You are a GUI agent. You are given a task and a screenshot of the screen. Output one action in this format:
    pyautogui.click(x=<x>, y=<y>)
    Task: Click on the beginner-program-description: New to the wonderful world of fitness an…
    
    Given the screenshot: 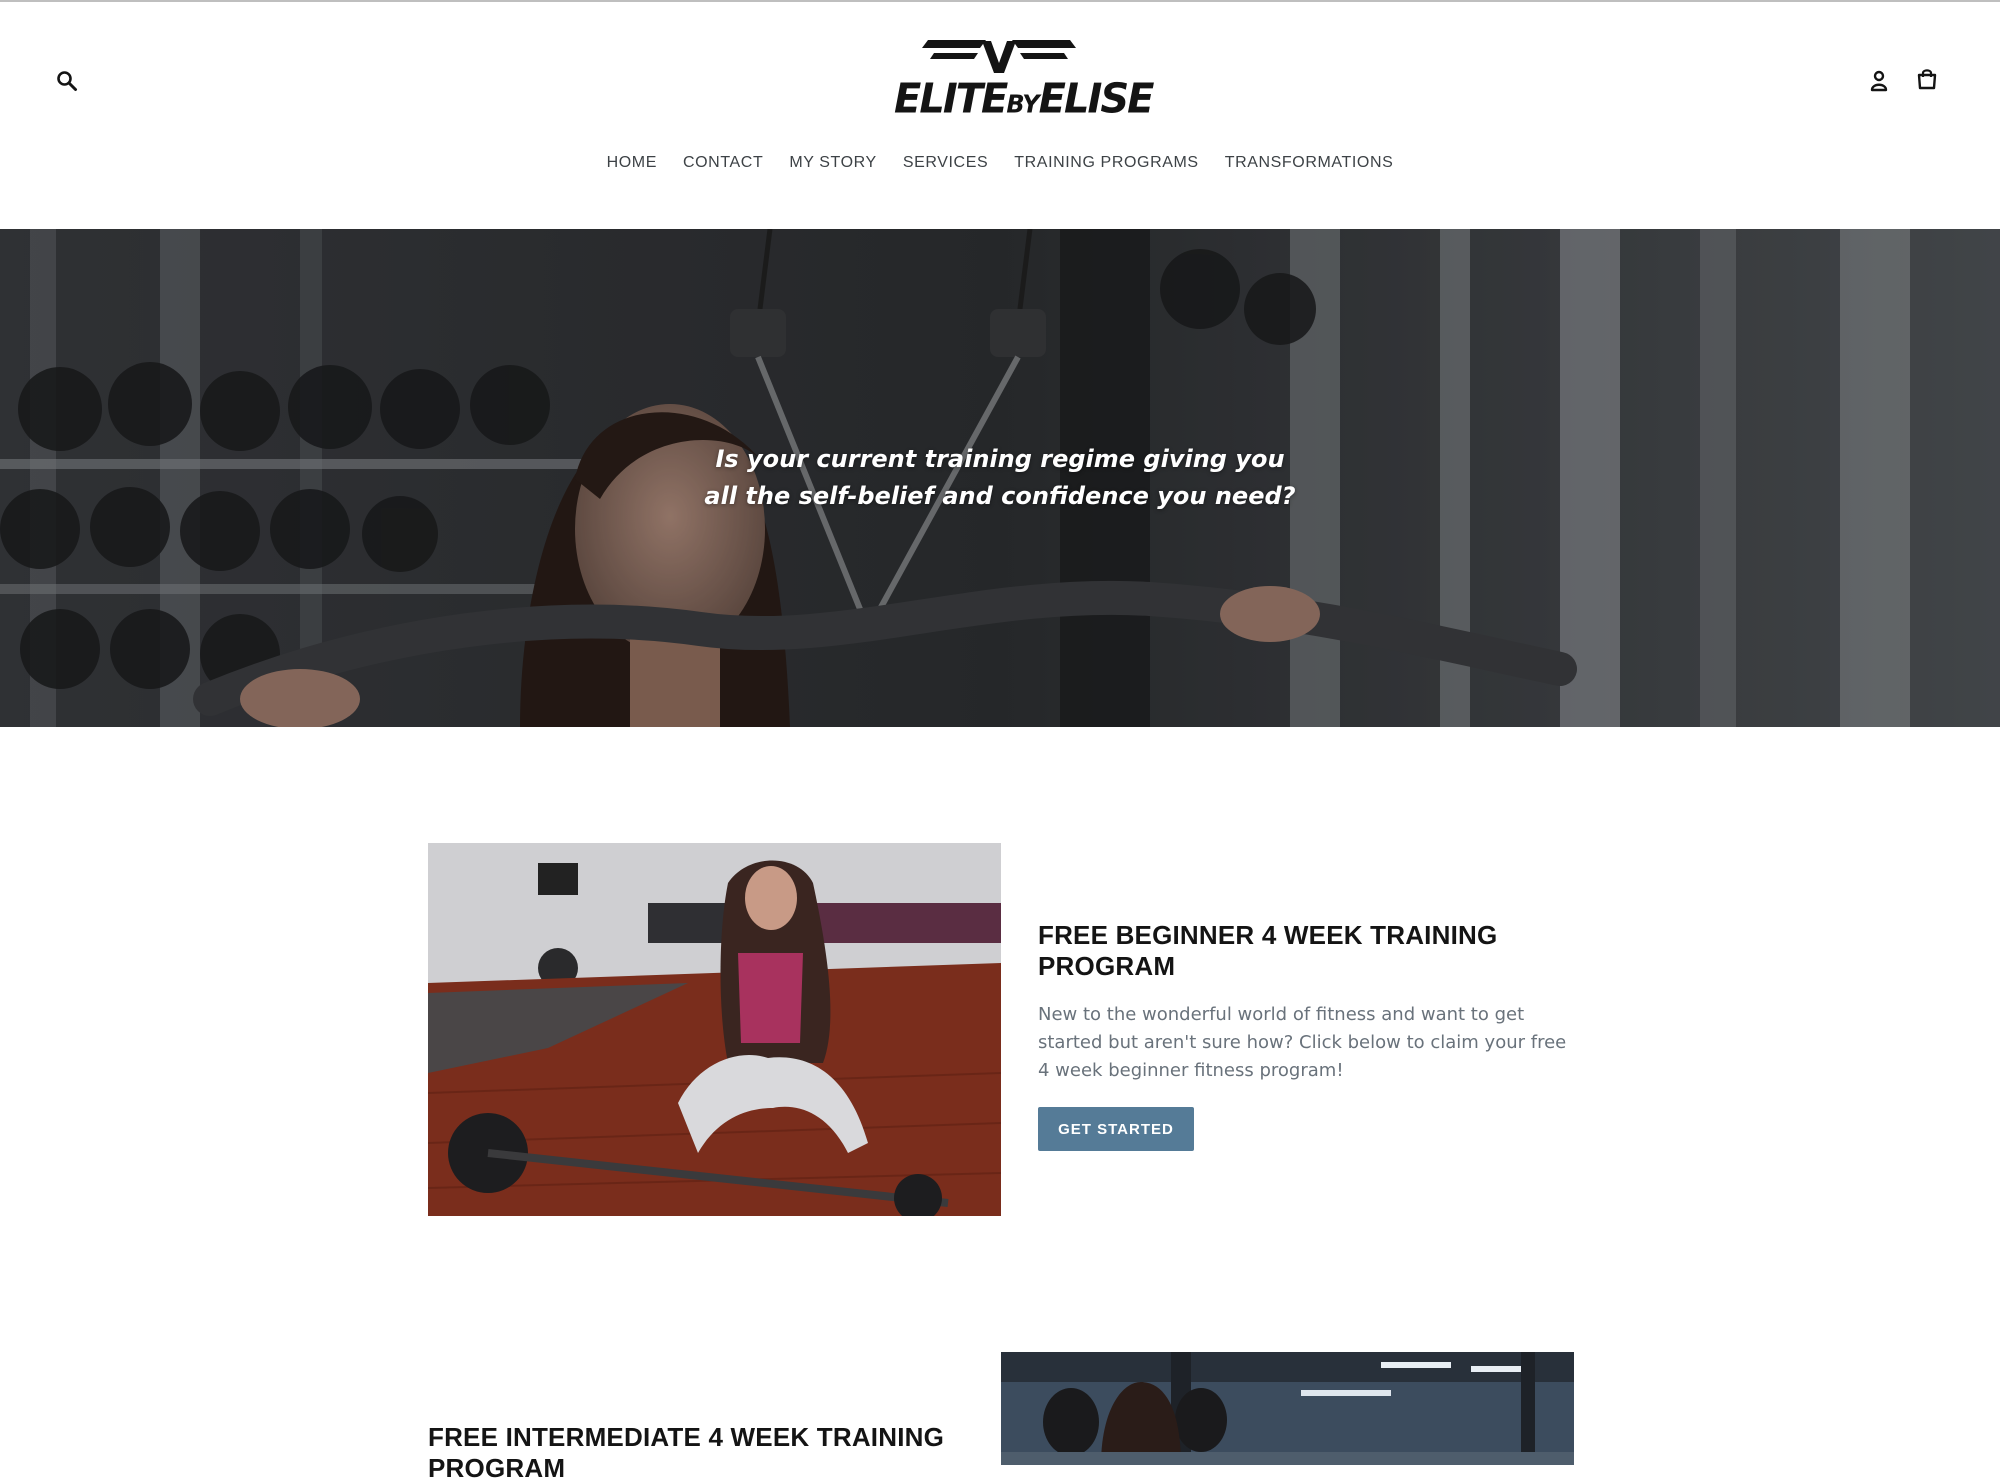 What is the action you would take?
    pyautogui.click(x=1302, y=1042)
    